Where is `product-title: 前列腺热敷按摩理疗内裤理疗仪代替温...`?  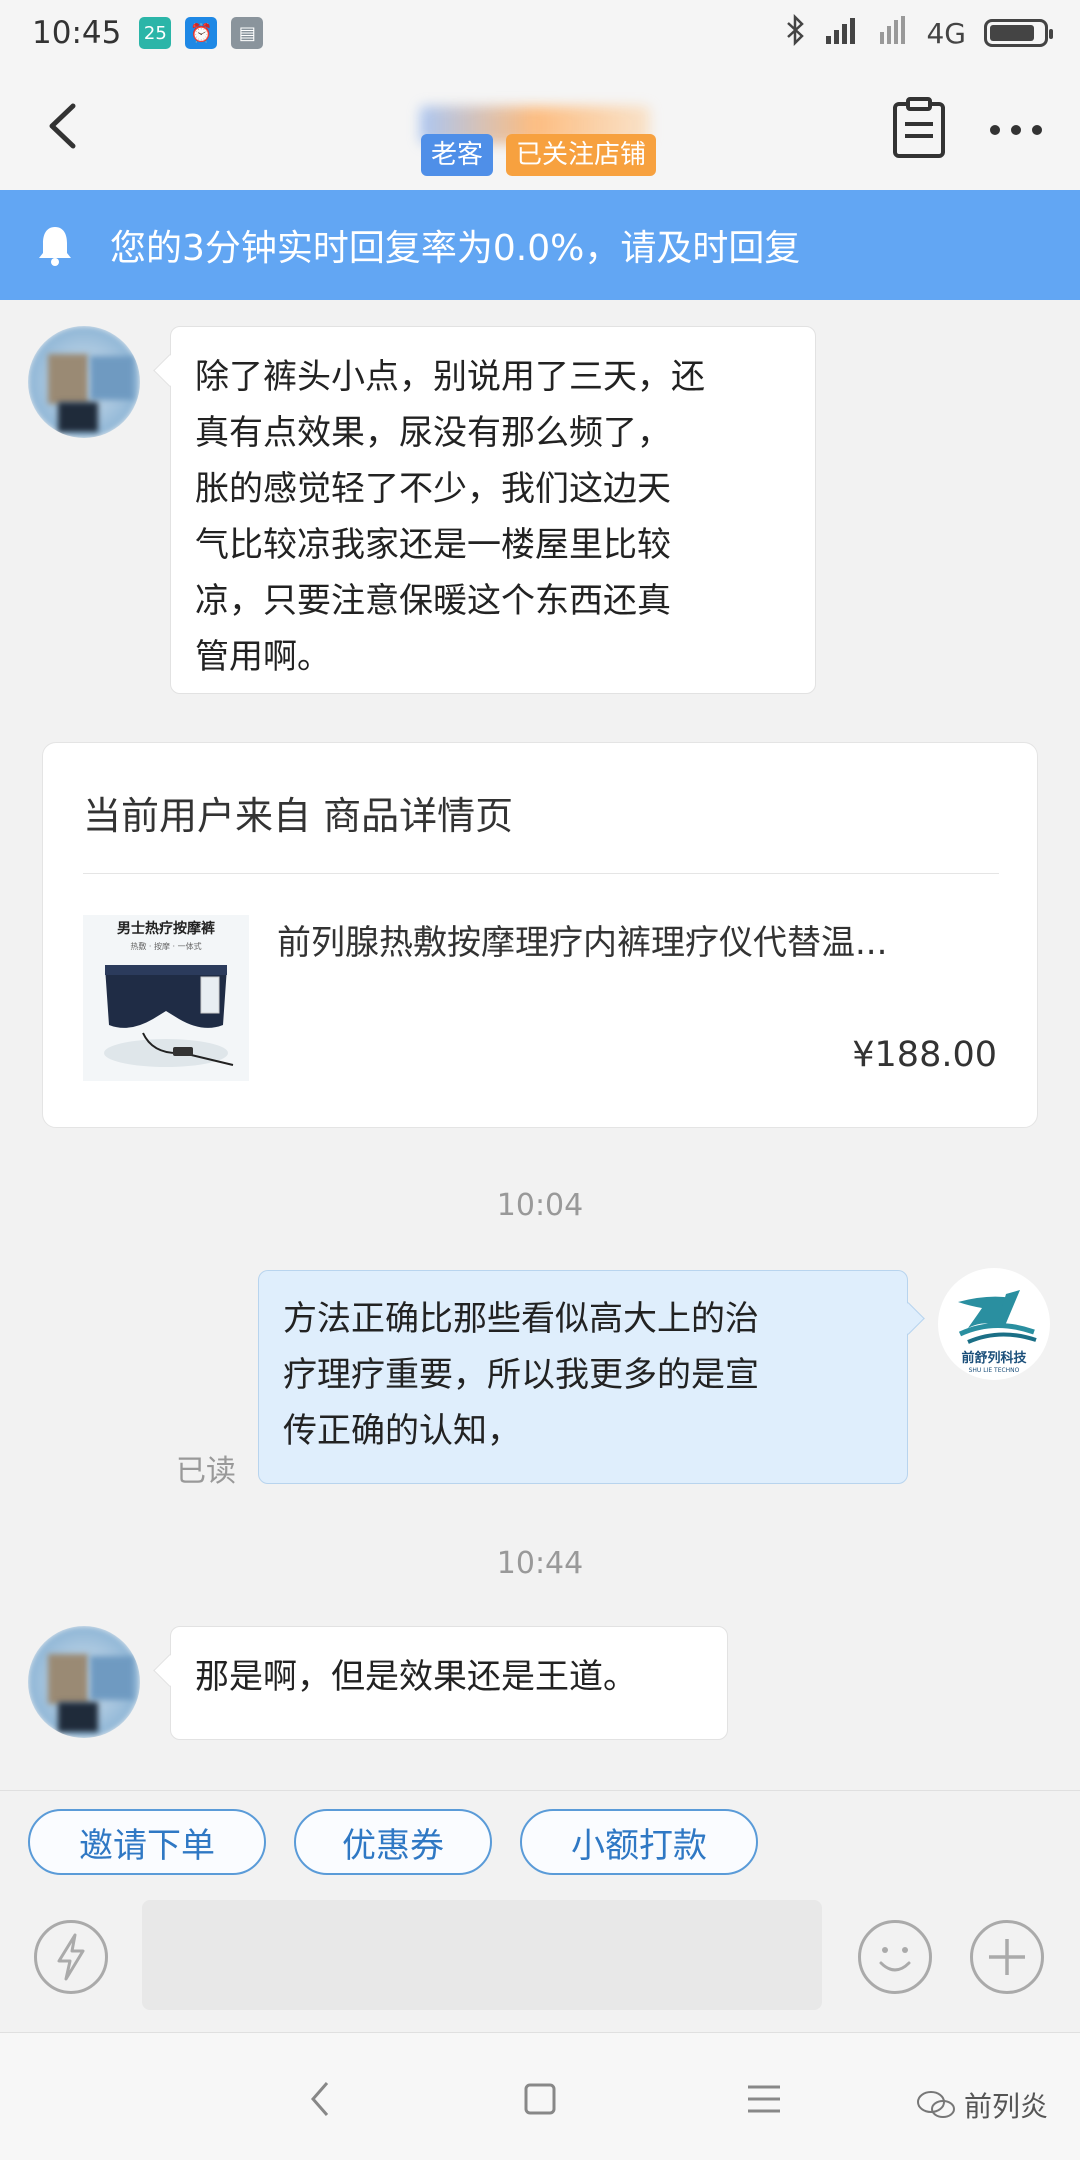 product-title: 前列腺热敷按摩理疗内裤理疗仪代替温... is located at coordinates (582, 943).